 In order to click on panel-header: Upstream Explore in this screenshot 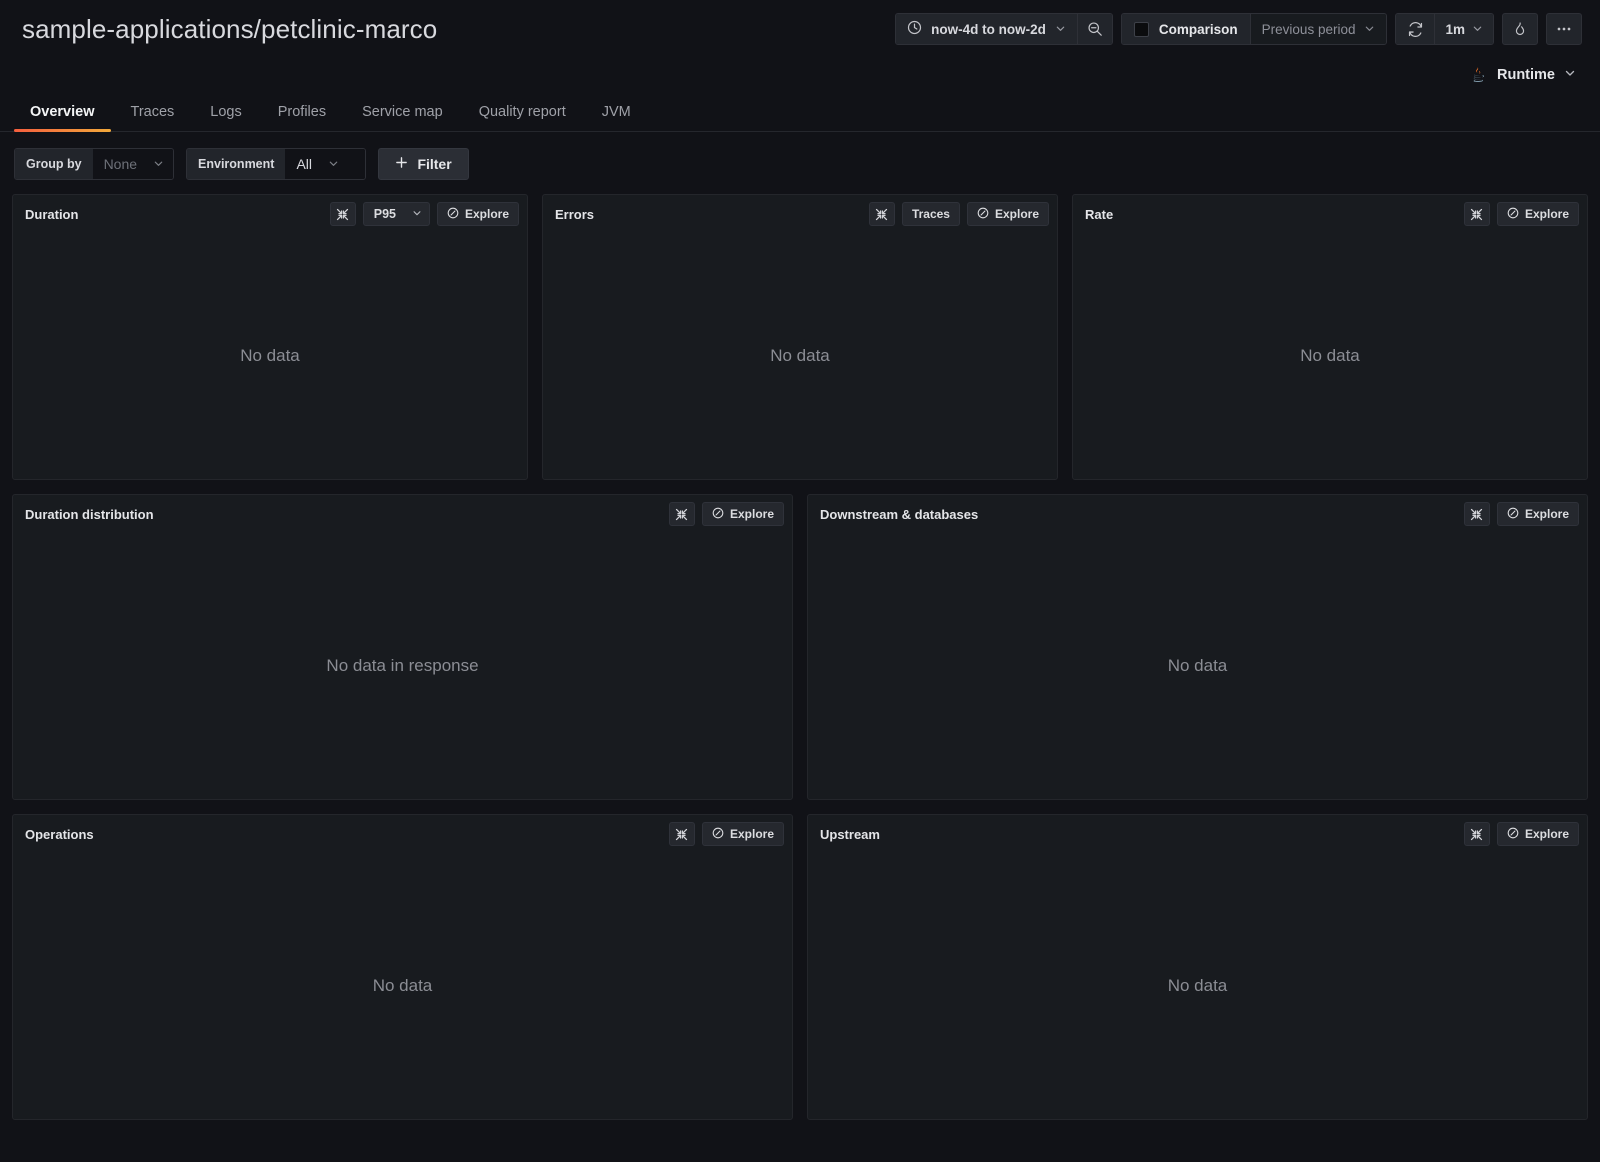, I will do `click(1197, 834)`.